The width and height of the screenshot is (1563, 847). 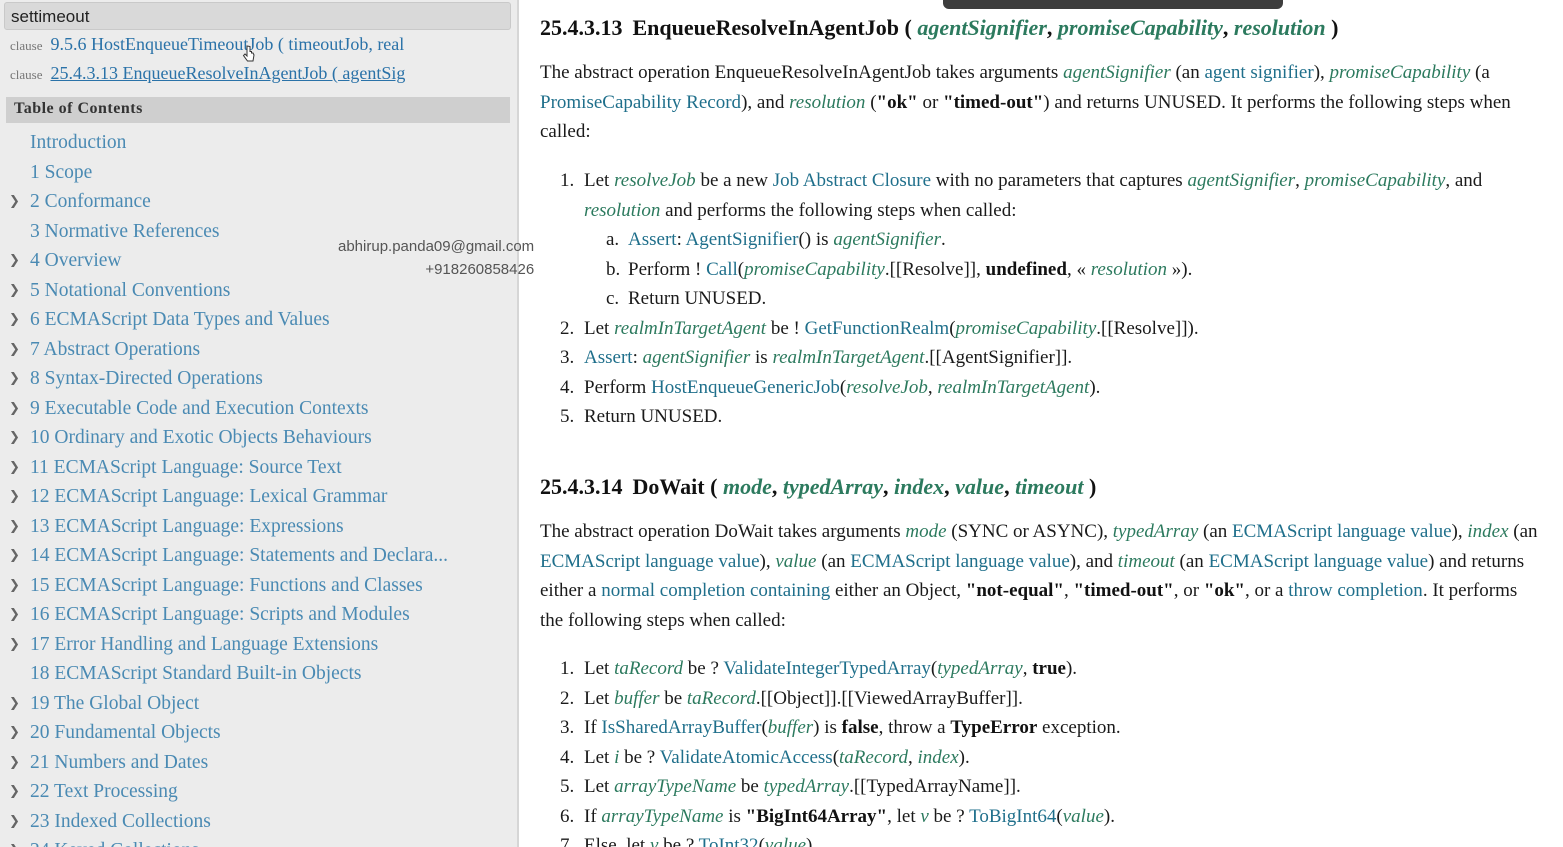 I want to click on watermark-email: abhirup.panda09@gmail.com, so click(x=436, y=246).